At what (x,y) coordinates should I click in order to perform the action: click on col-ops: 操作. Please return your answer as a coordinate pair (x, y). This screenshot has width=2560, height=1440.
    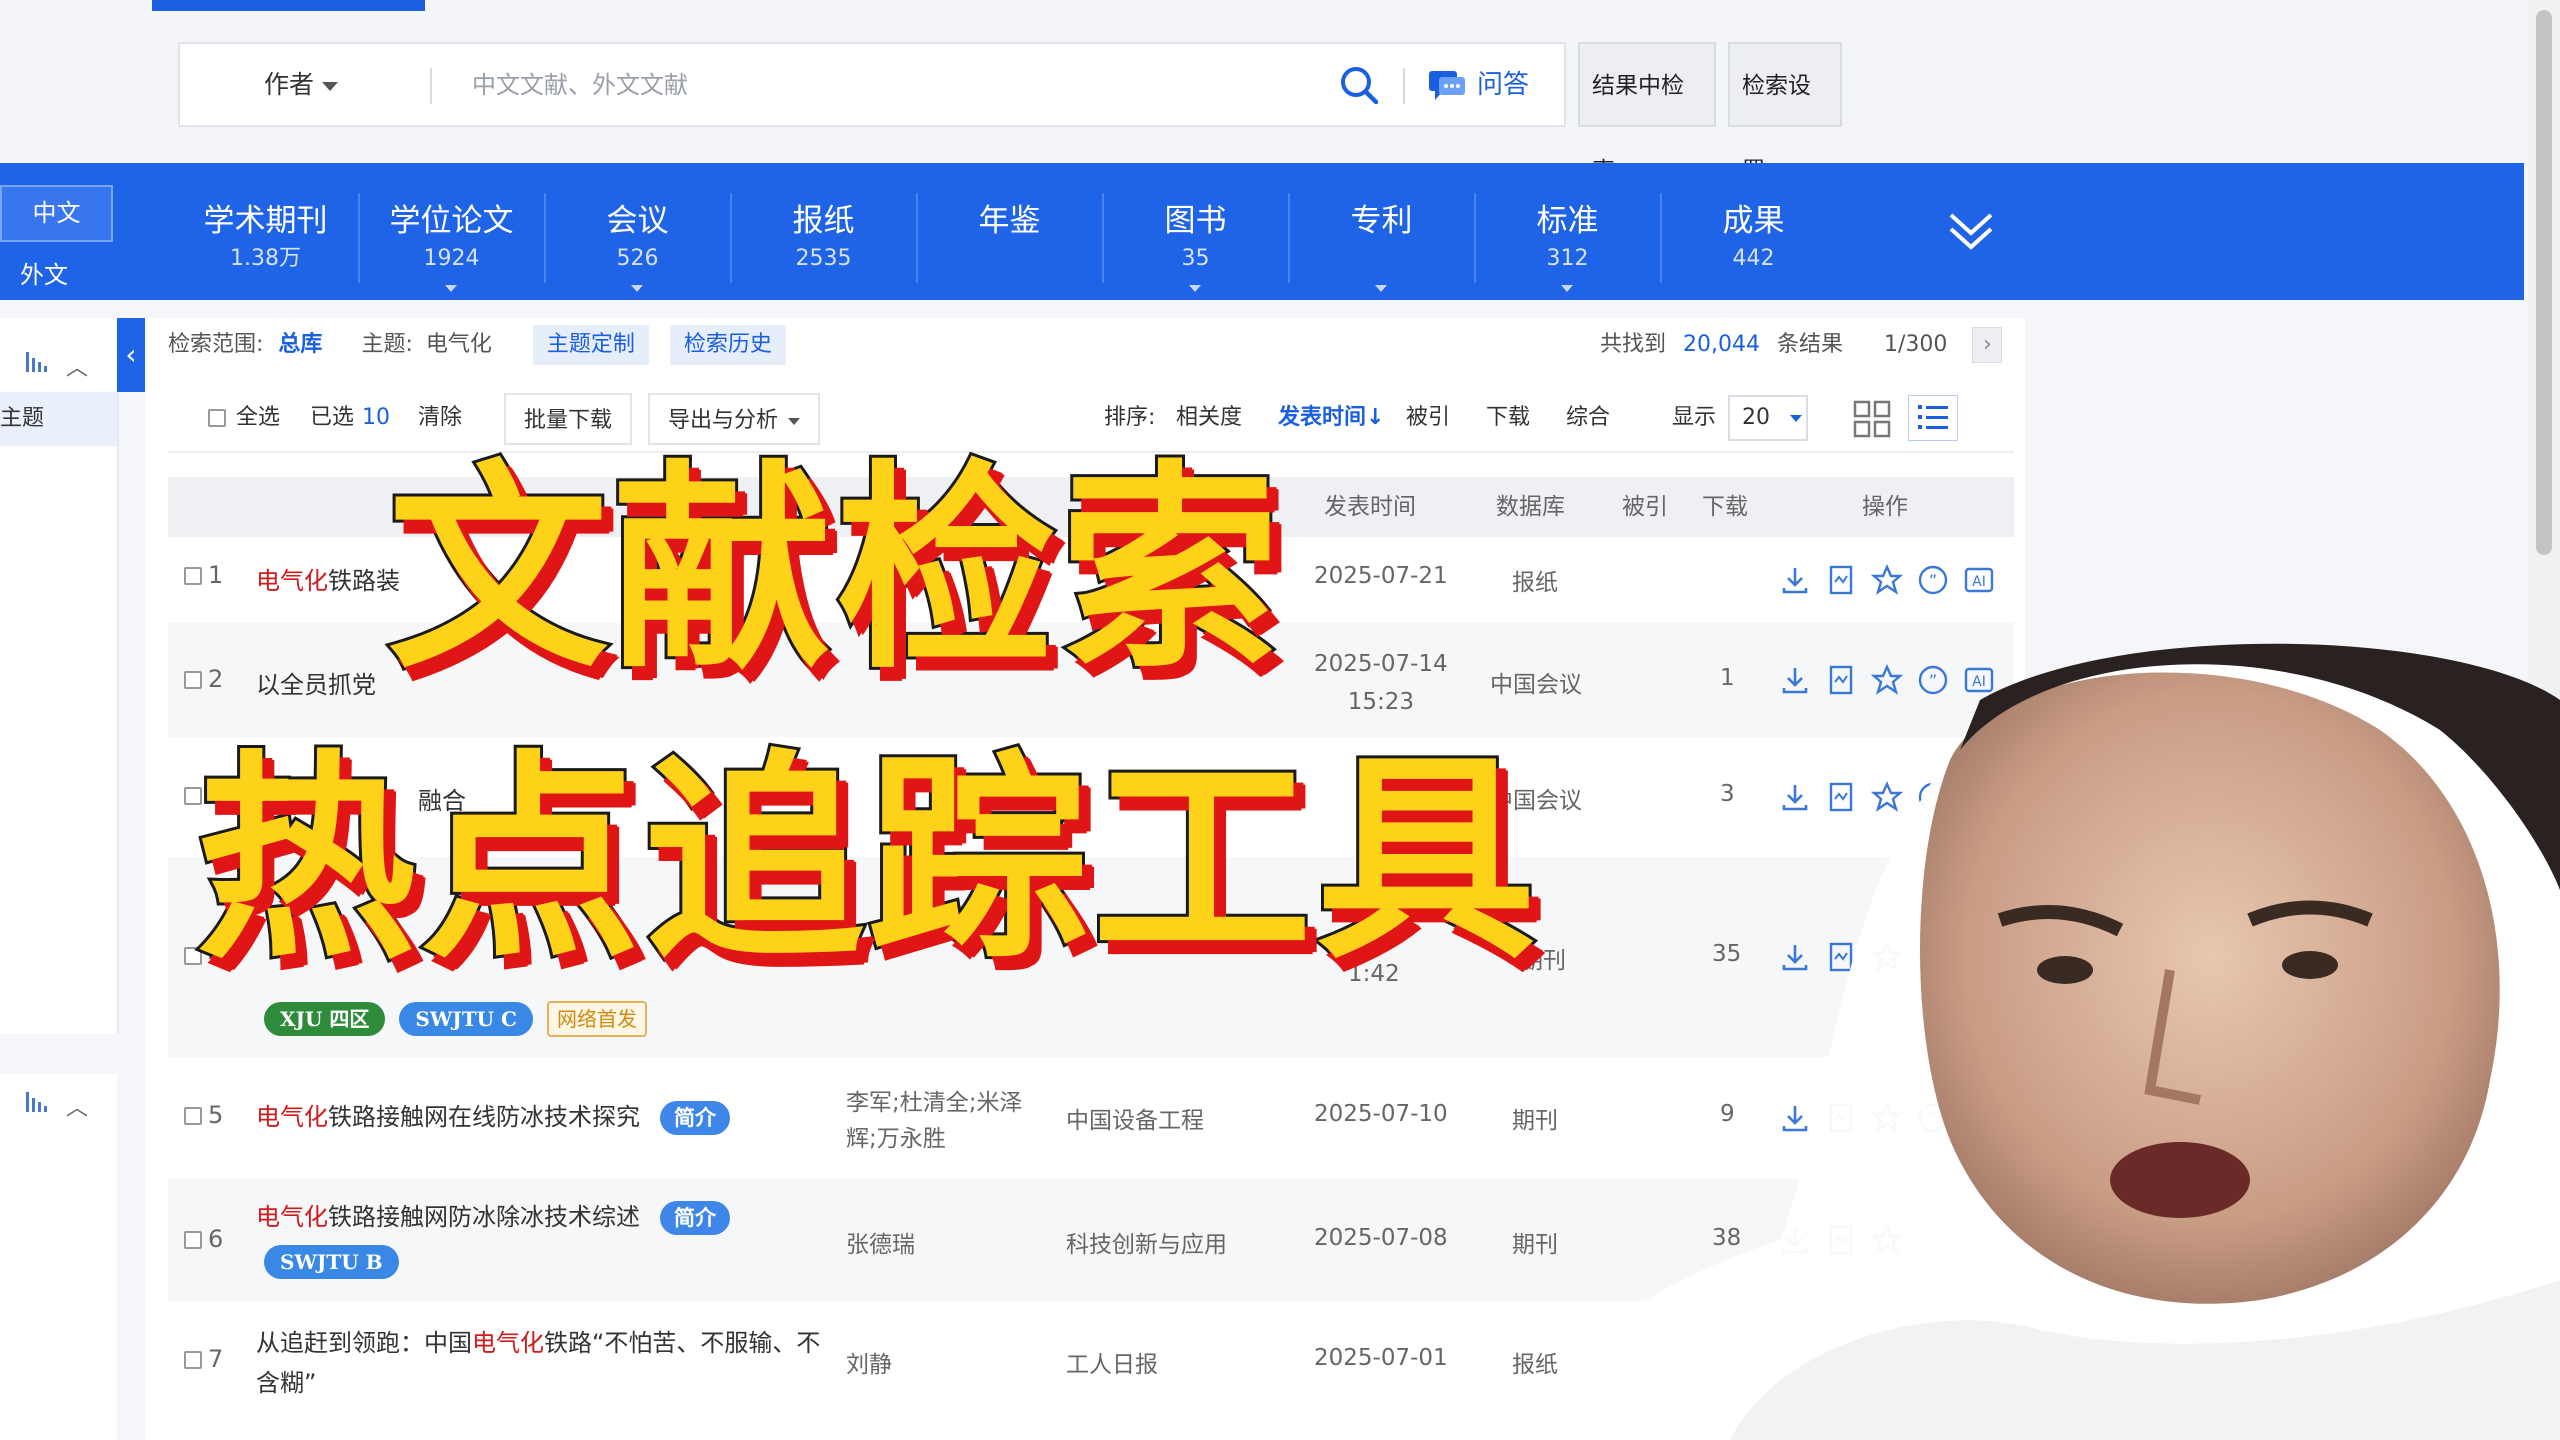
    Looking at the image, I should click on (1885, 507).